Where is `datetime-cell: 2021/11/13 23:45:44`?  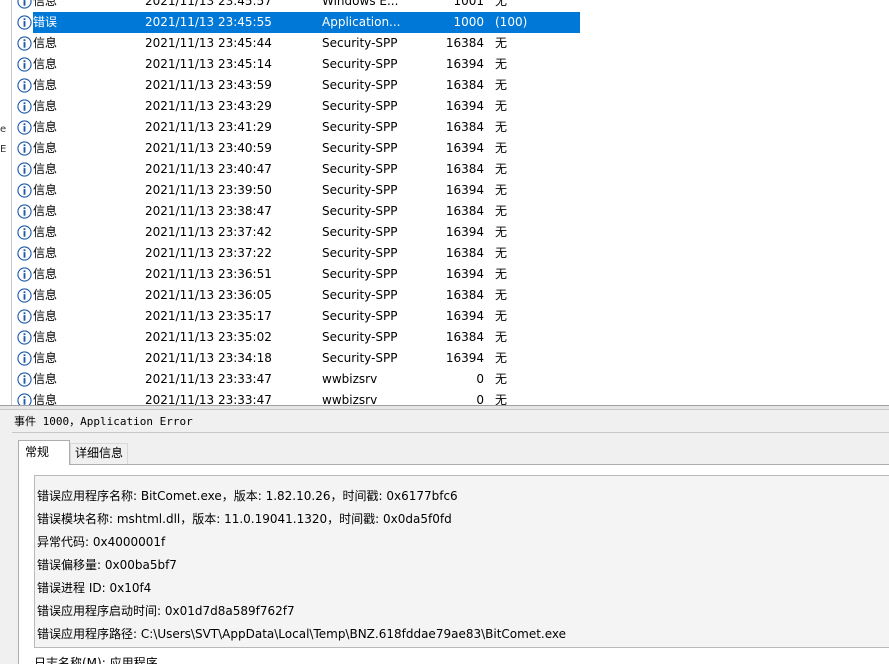 datetime-cell: 2021/11/13 23:45:44 is located at coordinates (208, 43).